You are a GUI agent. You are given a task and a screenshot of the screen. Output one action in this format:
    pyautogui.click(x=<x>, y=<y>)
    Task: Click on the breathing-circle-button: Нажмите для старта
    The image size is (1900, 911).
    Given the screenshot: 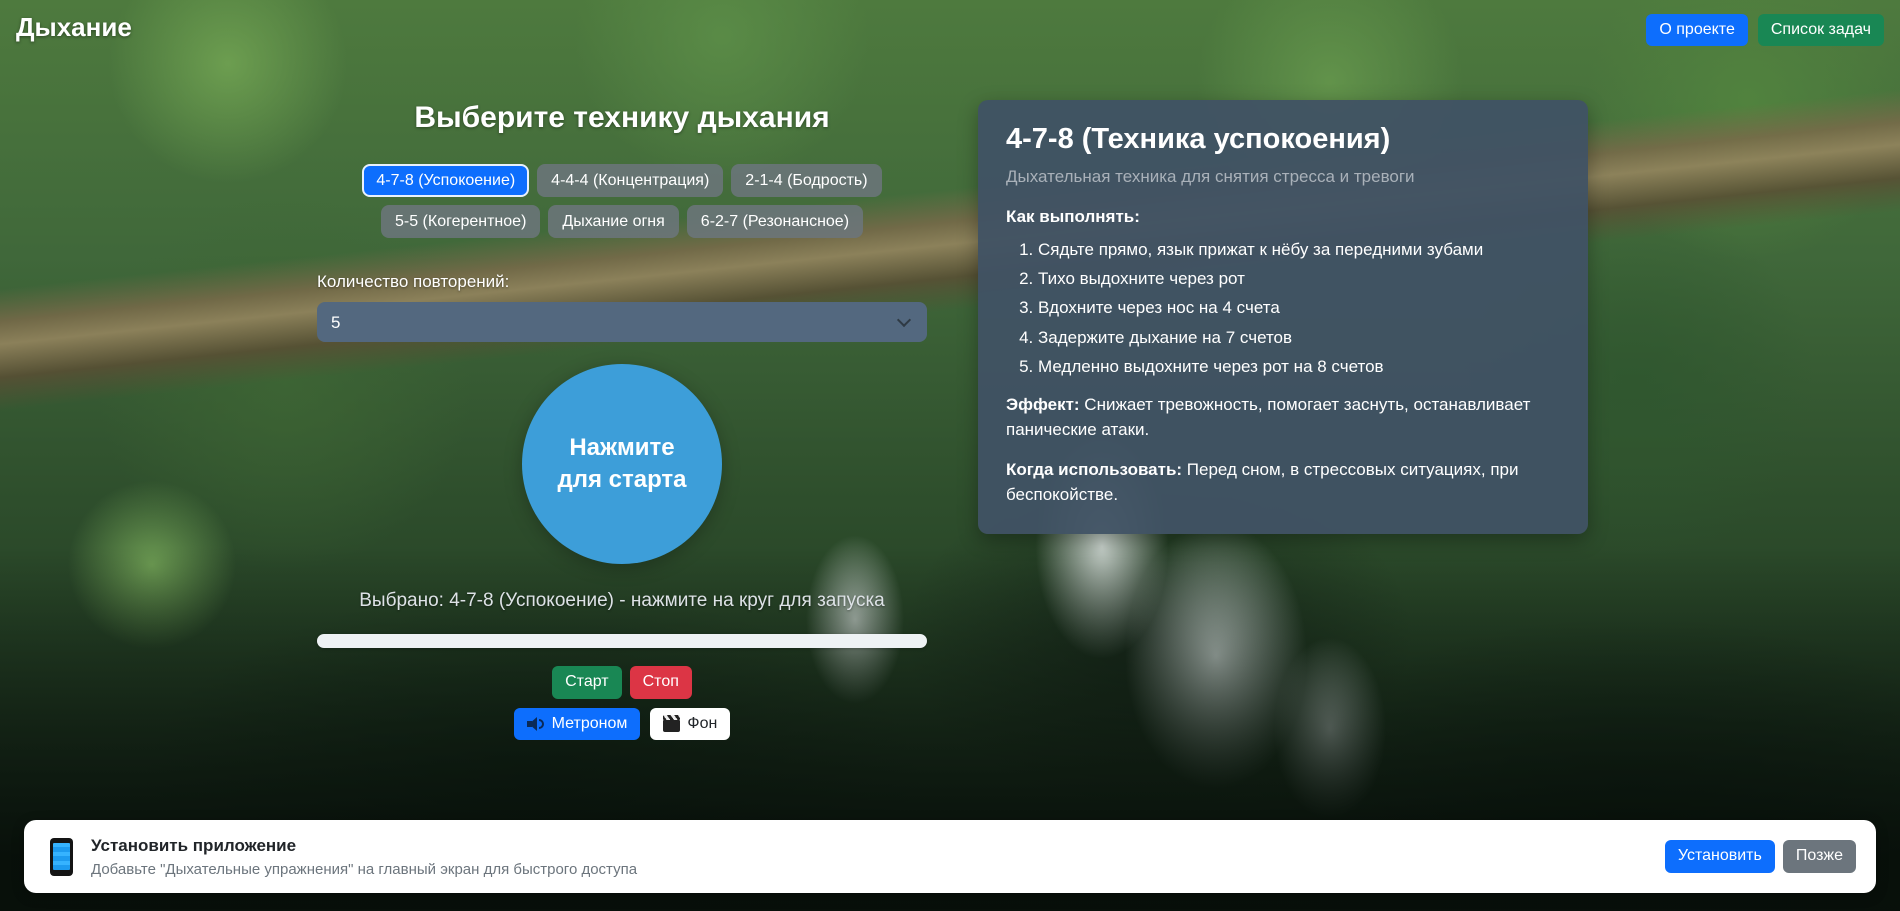 What is the action you would take?
    pyautogui.click(x=622, y=464)
    